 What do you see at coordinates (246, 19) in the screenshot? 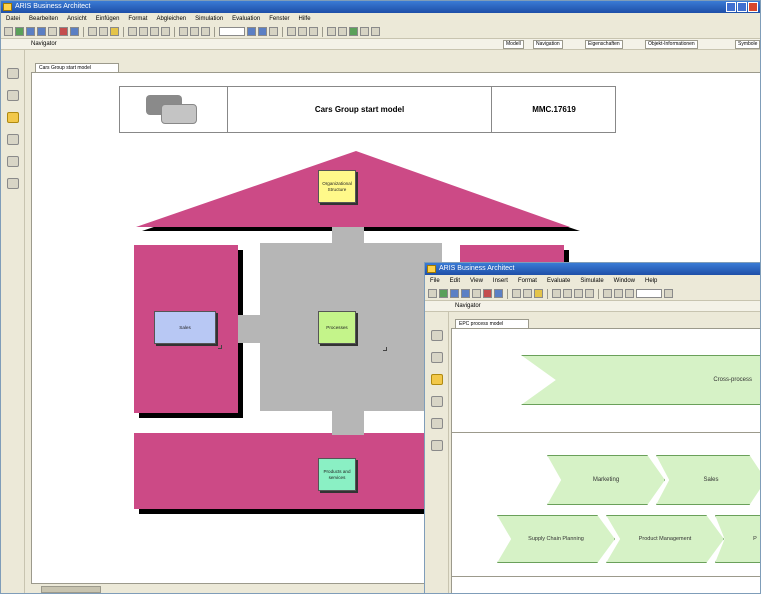
I see `menu-item: Evaluation` at bounding box center [246, 19].